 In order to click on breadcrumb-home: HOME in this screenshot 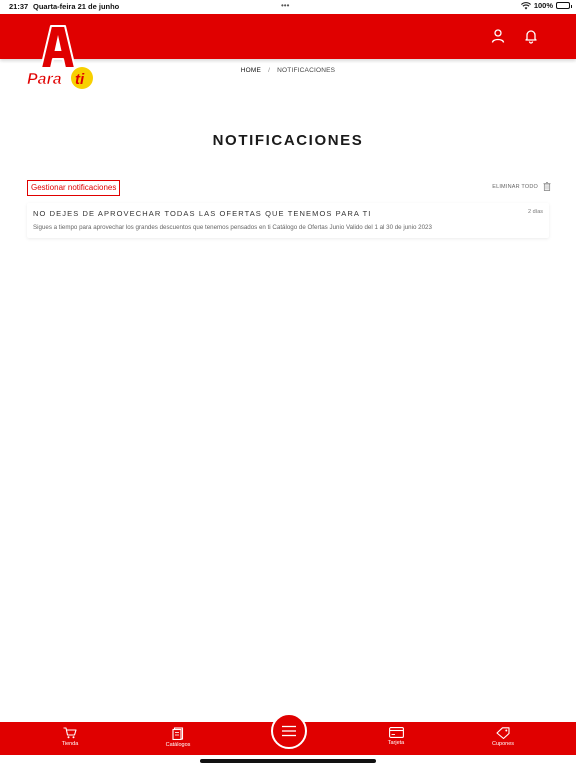, I will do `click(251, 70)`.